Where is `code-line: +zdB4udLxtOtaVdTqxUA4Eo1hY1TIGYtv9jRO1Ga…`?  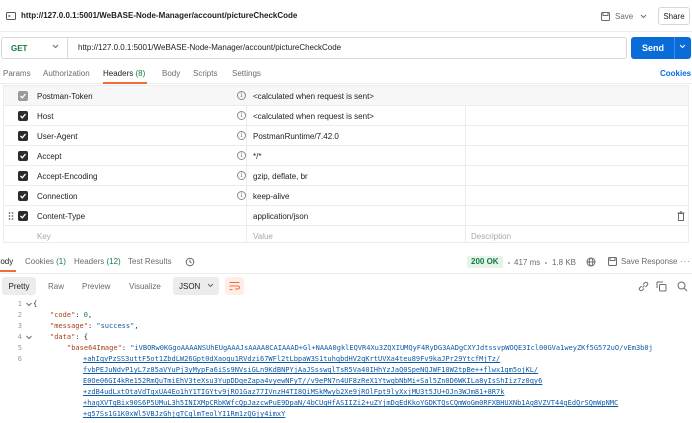
code-line: +zdB4udLxtOtaVdTqxUA4Eo1hY1TIGYtv9jRO1Ga… is located at coordinates (294, 392).